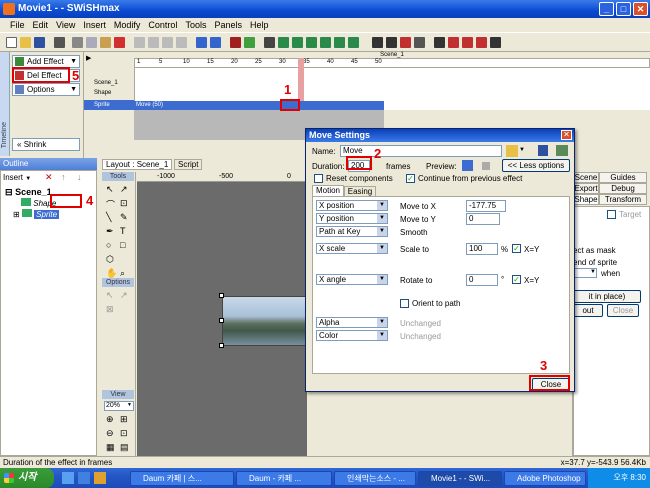 The image size is (650, 488). Describe the element at coordinates (125, 231) in the screenshot. I see `text-tool-icon: T` at that location.